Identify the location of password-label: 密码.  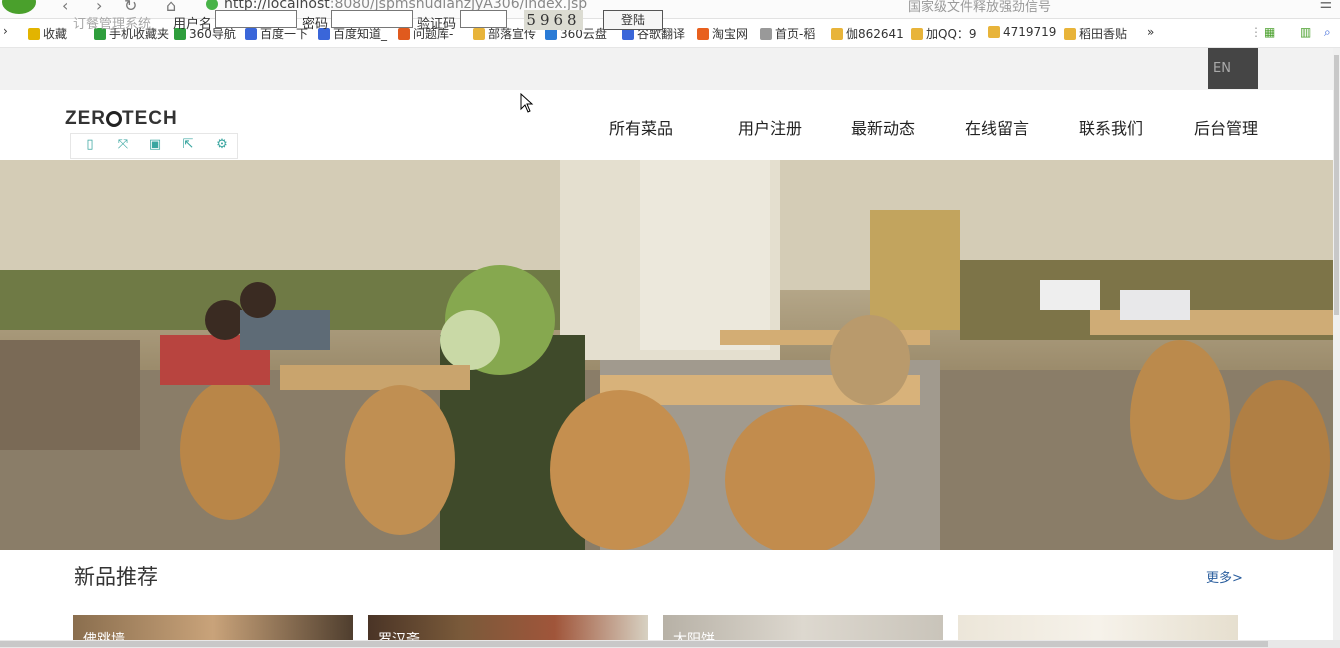
(315, 24).